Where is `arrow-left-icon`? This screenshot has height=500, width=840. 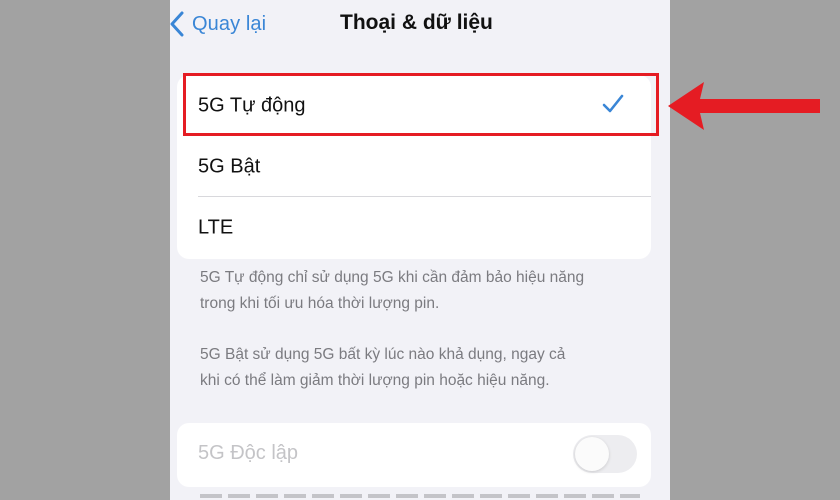
arrow-left-icon is located at coordinates (744, 108).